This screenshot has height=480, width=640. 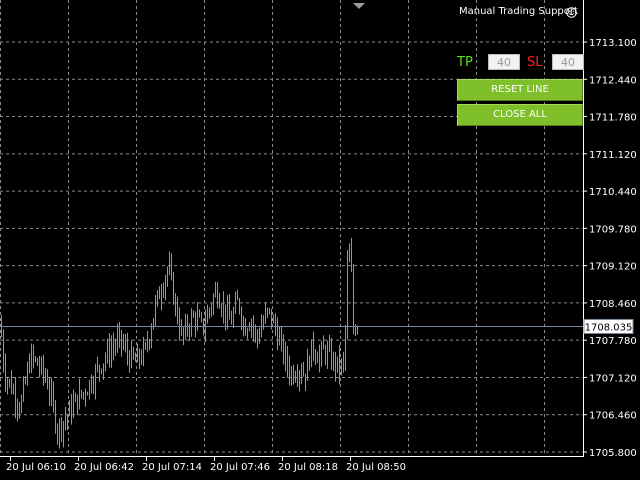 What do you see at coordinates (613, 229) in the screenshot?
I see `y-tick-label: 1709.780` at bounding box center [613, 229].